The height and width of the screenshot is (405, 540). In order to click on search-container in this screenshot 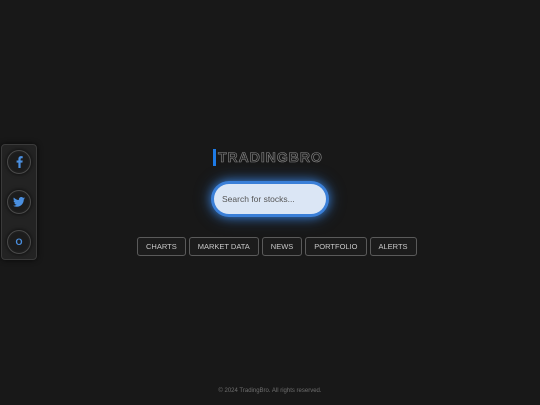, I will do `click(270, 199)`.